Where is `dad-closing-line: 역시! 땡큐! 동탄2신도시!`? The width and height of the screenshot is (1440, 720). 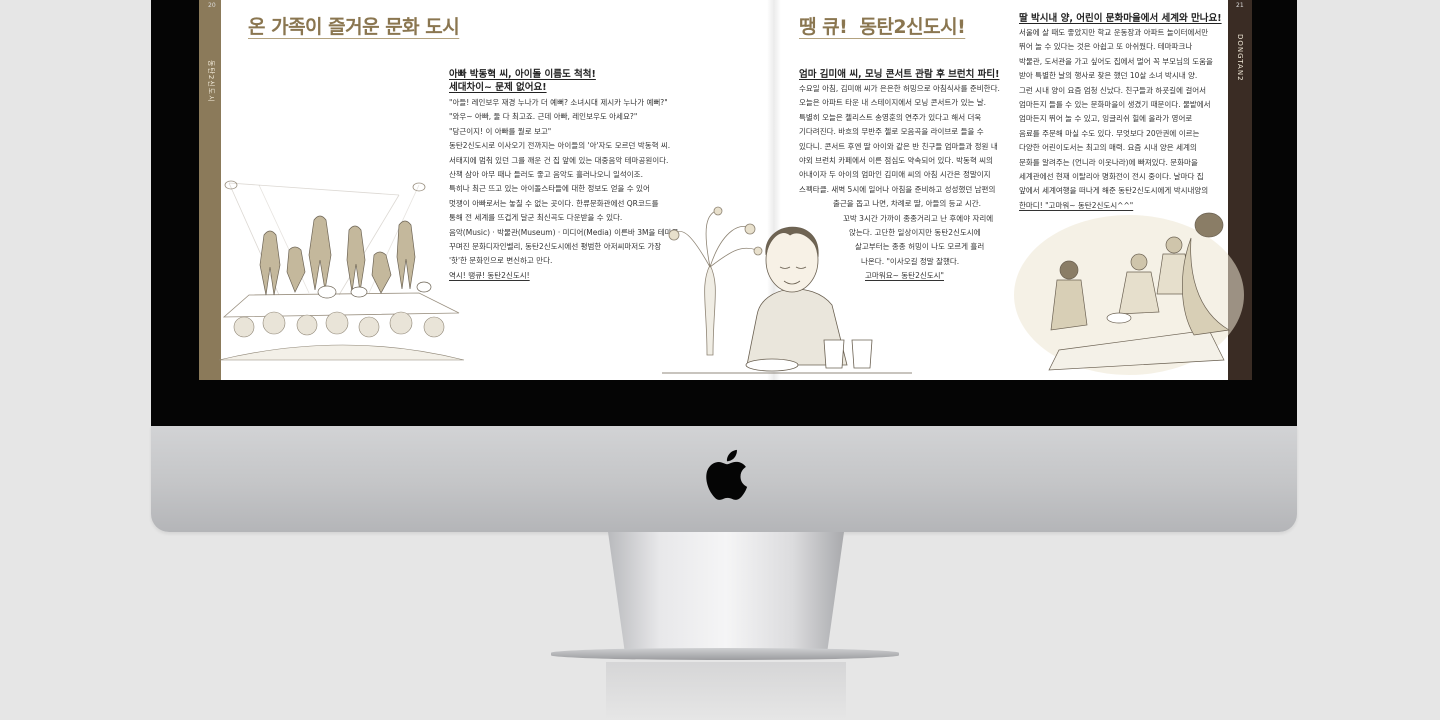
dad-closing-line: 역시! 땡큐! 동탄2신도시! is located at coordinates (489, 275).